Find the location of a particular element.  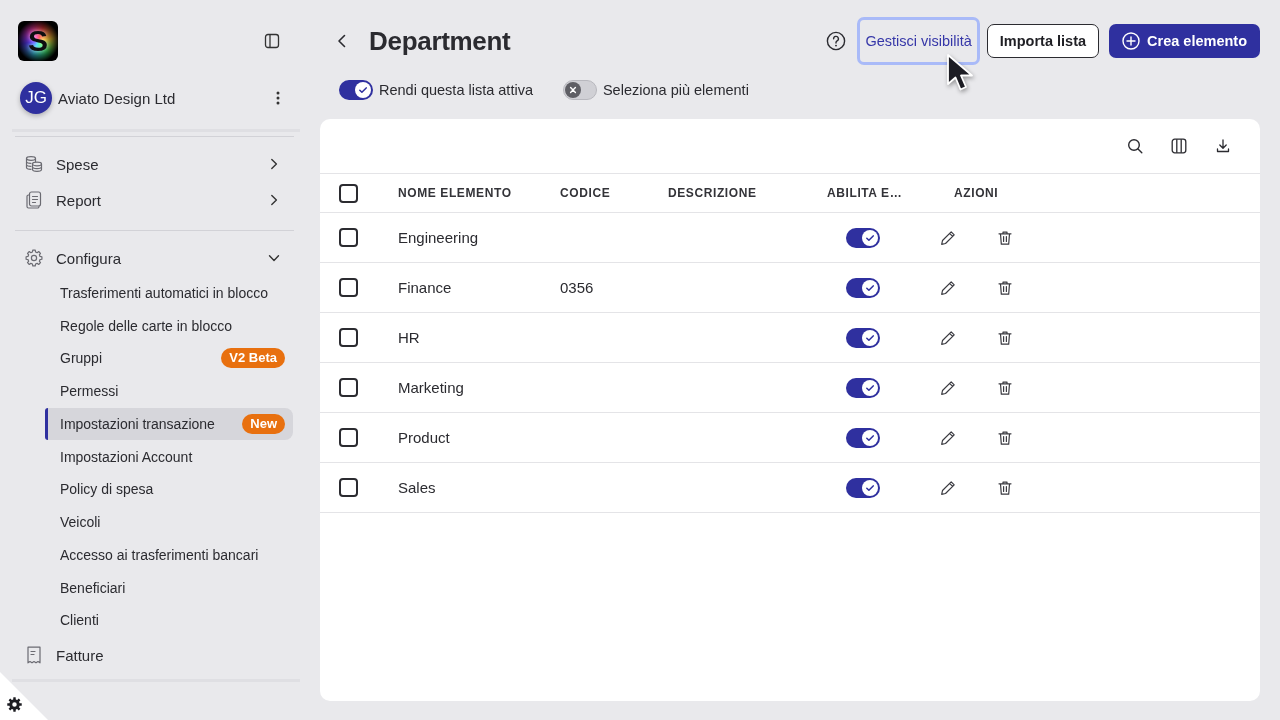

import-button: Importa lista is located at coordinates (1043, 41).